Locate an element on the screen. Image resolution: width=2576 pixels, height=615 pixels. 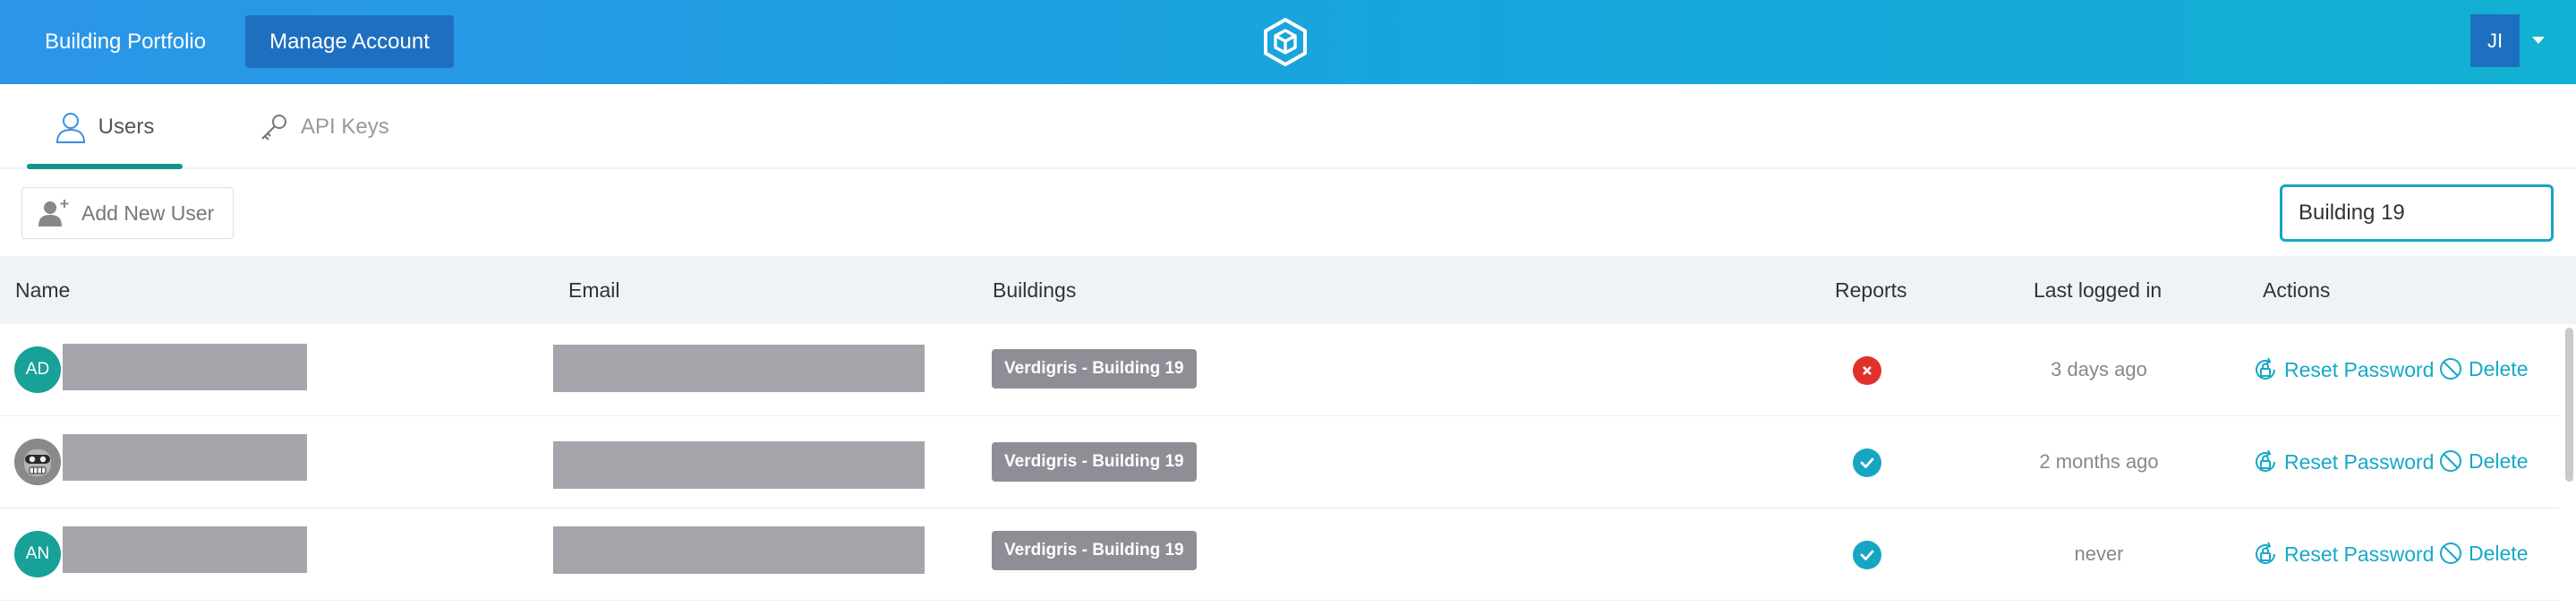
tab-bar: Users API Keys is located at coordinates (1288, 126).